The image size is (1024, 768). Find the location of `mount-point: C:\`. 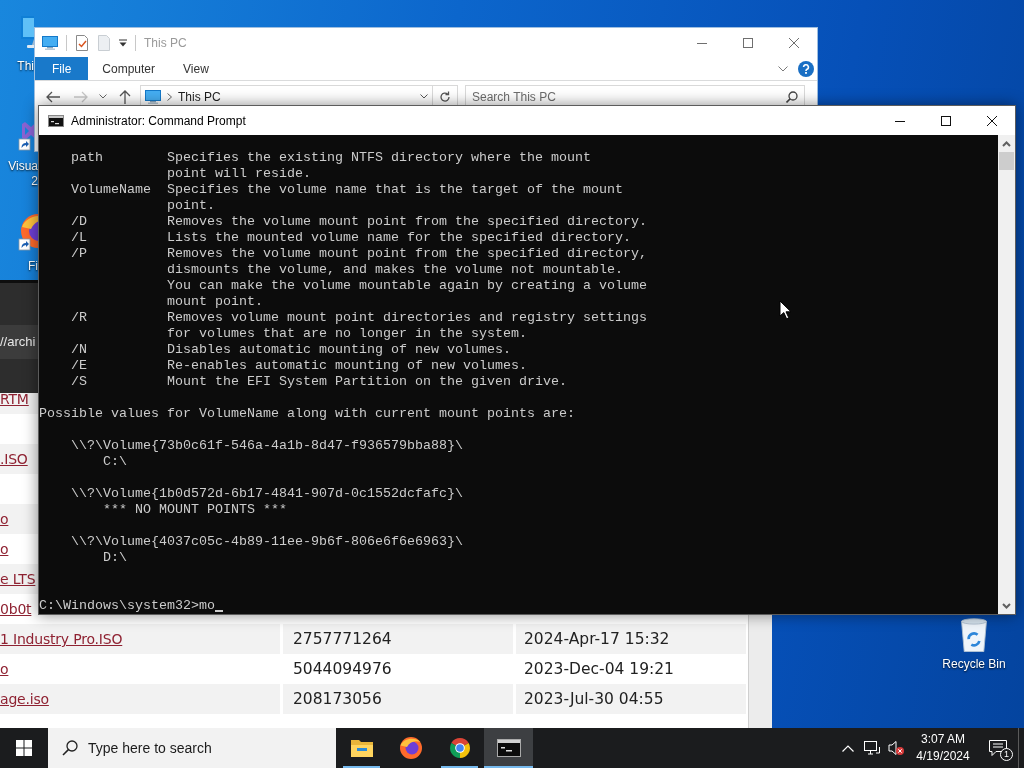

mount-point: C:\ is located at coordinates (115, 462).